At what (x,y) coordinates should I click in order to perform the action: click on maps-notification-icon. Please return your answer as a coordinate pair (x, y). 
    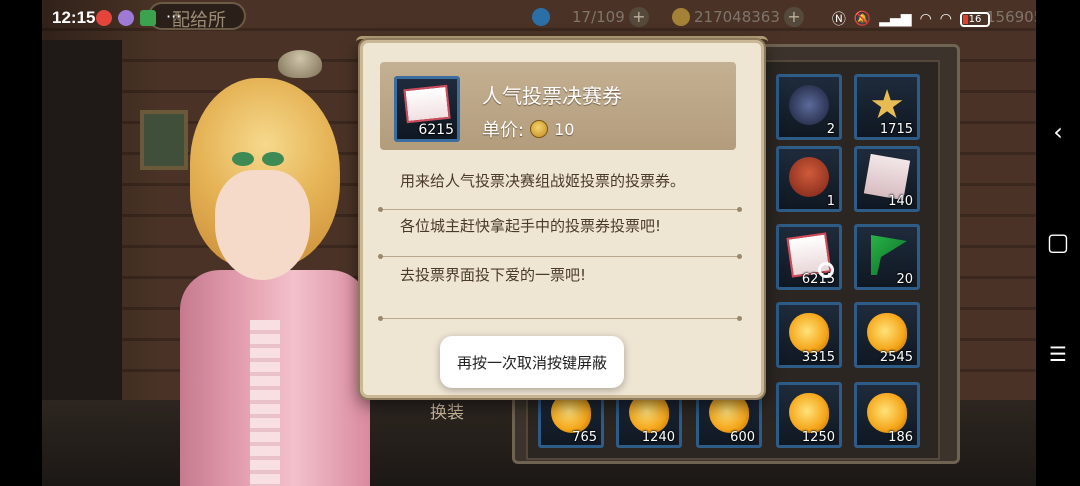
    Looking at the image, I should click on (104, 18).